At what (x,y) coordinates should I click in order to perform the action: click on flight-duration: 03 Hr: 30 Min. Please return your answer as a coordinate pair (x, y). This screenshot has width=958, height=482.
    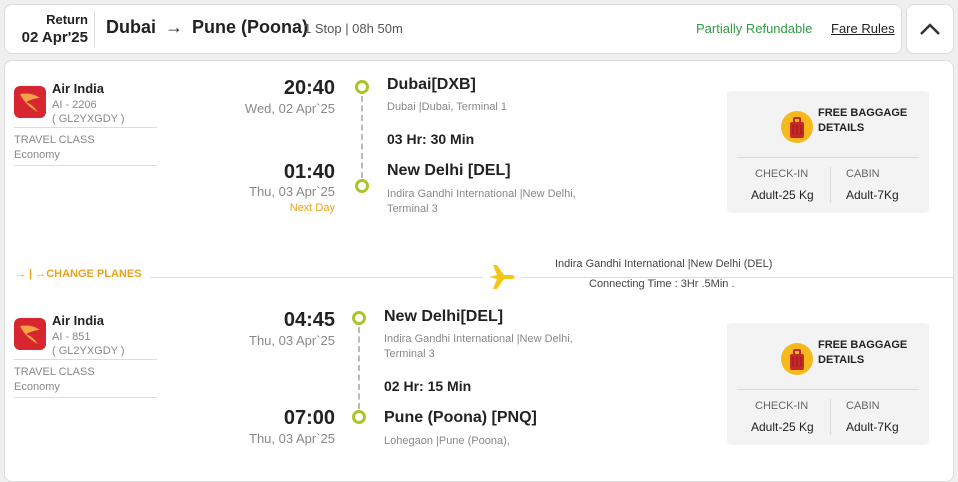
    Looking at the image, I should click on (431, 139).